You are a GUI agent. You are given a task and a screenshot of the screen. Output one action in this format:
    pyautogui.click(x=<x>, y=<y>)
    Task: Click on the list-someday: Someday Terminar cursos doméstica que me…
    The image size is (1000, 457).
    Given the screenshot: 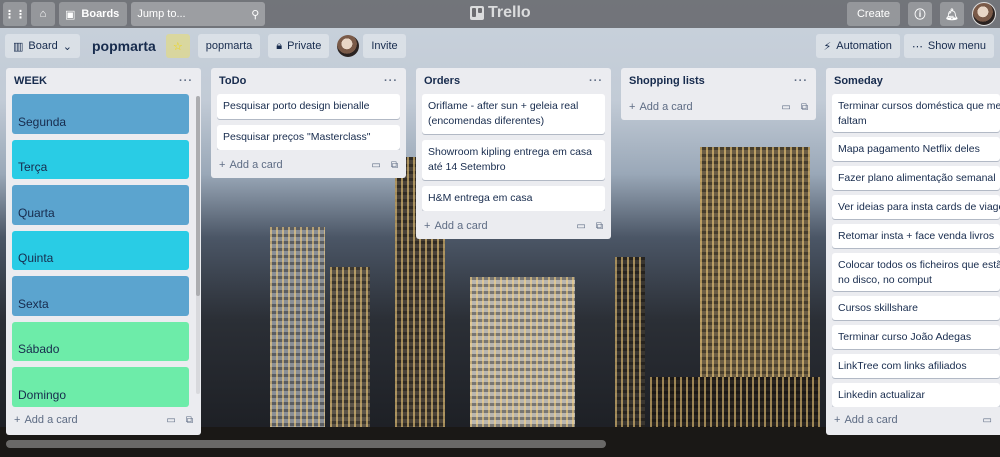 What is the action you would take?
    pyautogui.click(x=913, y=251)
    